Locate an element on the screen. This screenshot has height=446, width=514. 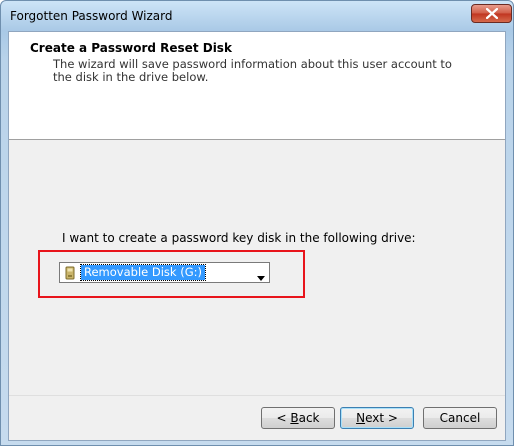
next-button: Next > is located at coordinates (377, 418).